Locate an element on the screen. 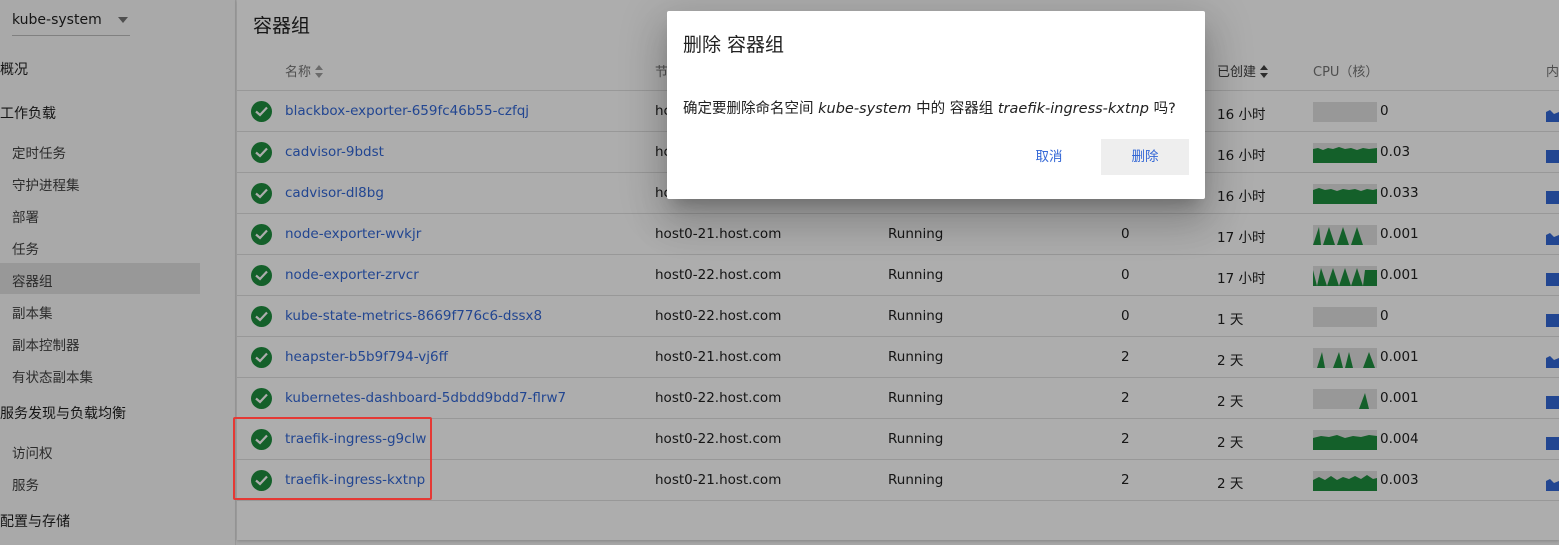 This screenshot has width=1559, height=545. dialog-message-prefix: 确定要删除命名空间 is located at coordinates (751, 109).